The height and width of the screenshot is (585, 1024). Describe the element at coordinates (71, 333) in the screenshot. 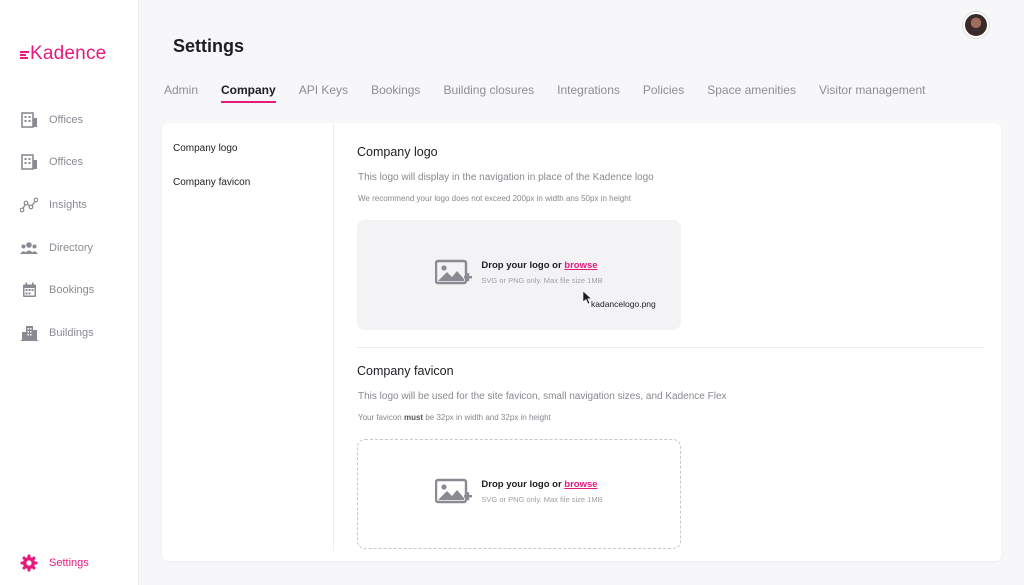

I see `sidebar-item-label: Buildings` at that location.